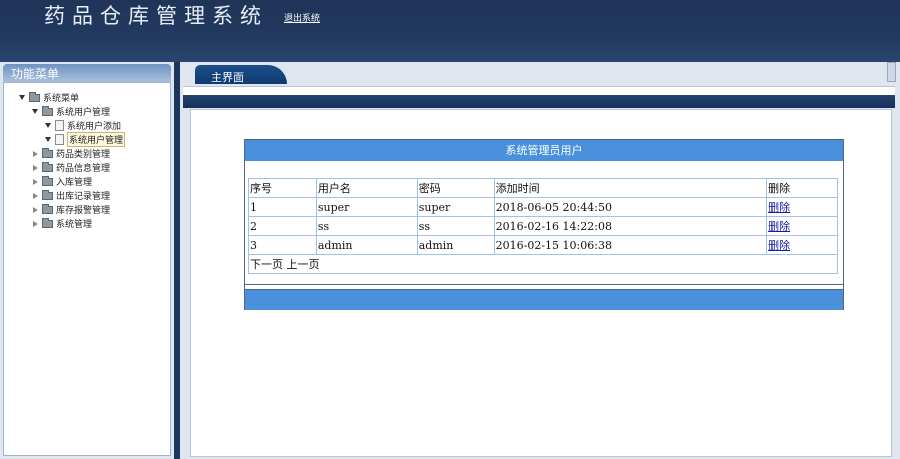 This screenshot has width=900, height=459. Describe the element at coordinates (539, 101) in the screenshot. I see `header-strip` at that location.